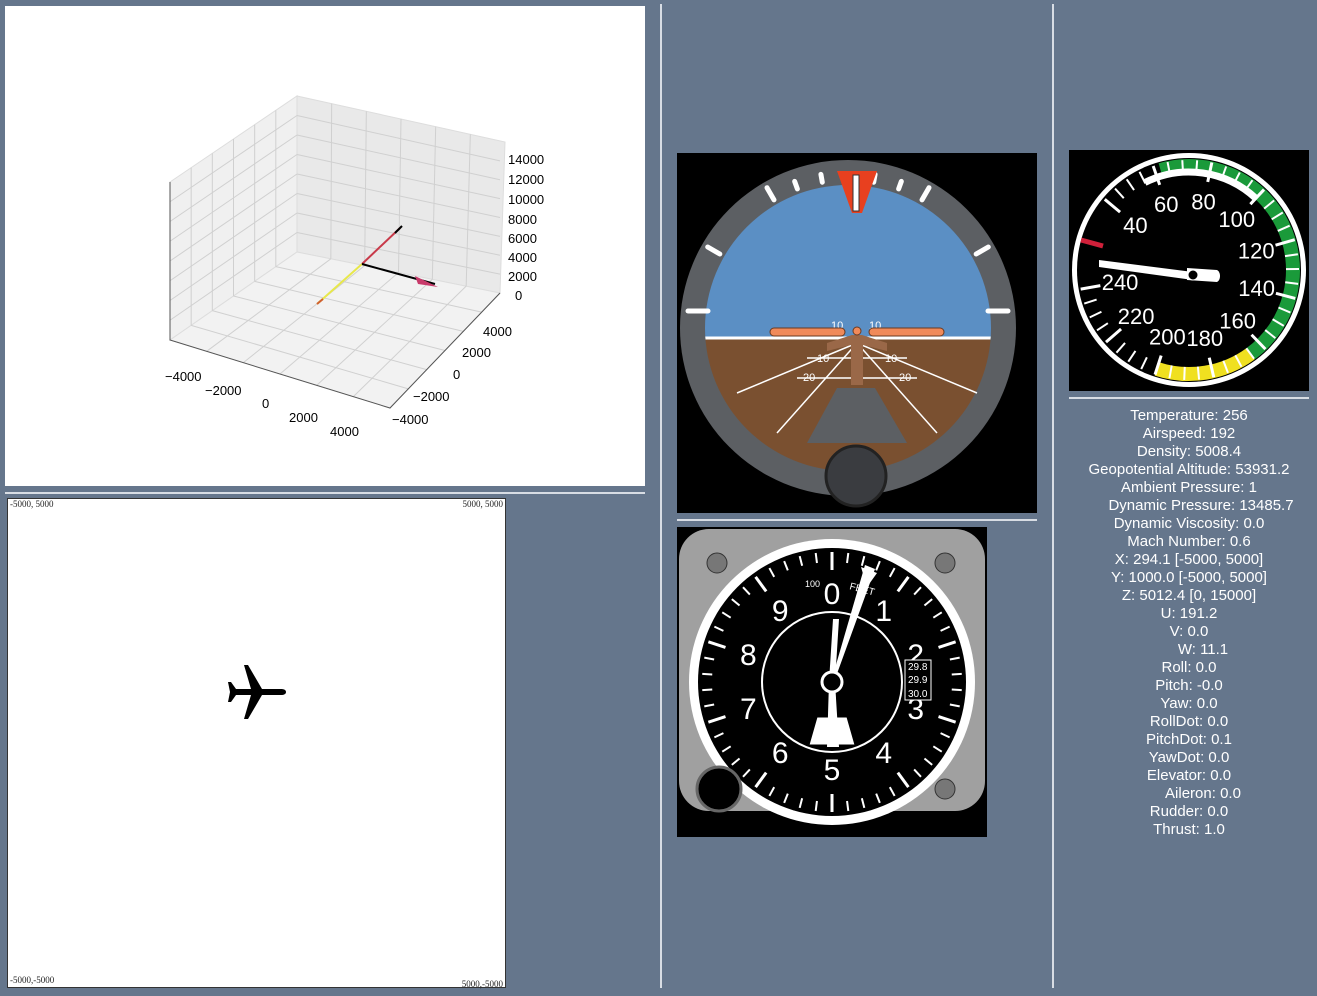 The image size is (1317, 996). I want to click on readout-yaw: Yaw: 0.0, so click(1189, 703).